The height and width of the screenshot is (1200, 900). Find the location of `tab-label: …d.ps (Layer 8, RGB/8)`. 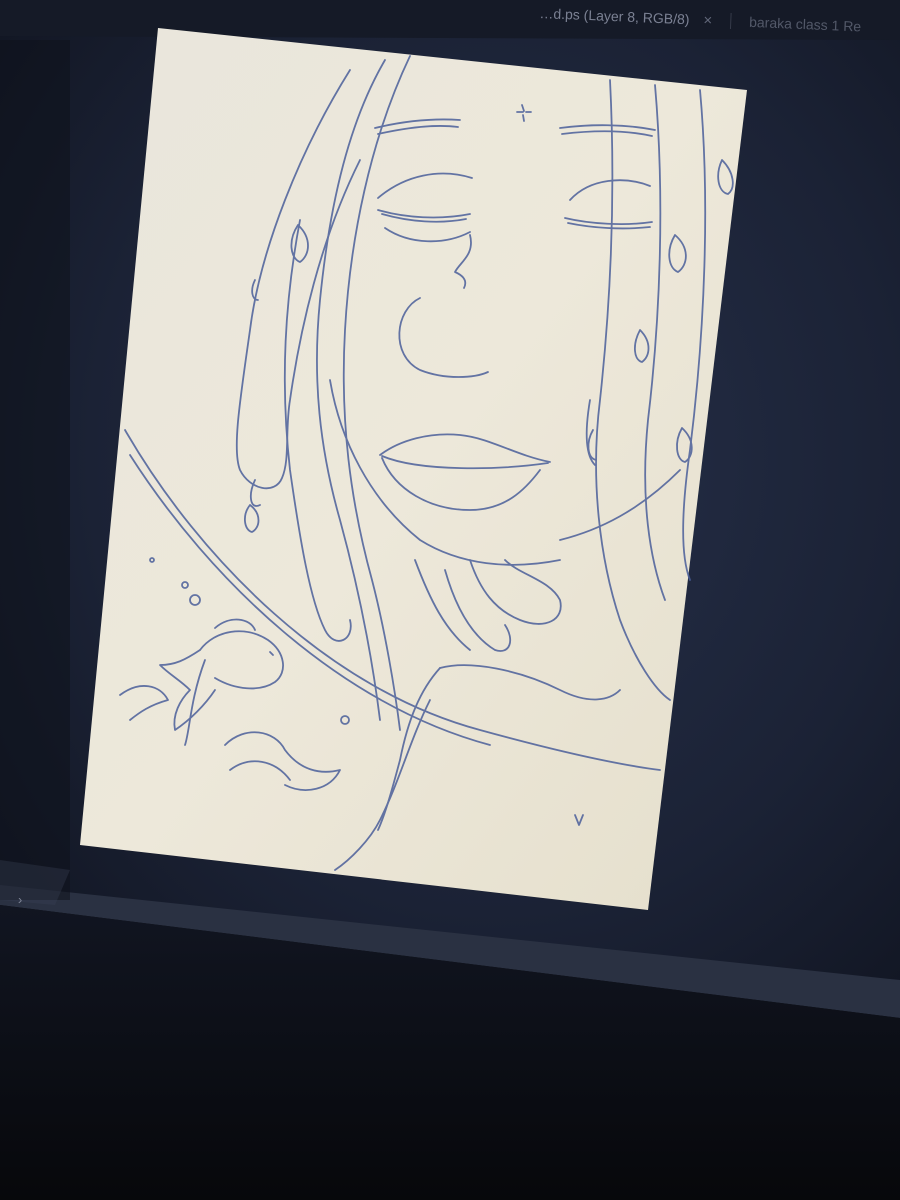

tab-label: …d.ps (Layer 8, RGB/8) is located at coordinates (614, 16).